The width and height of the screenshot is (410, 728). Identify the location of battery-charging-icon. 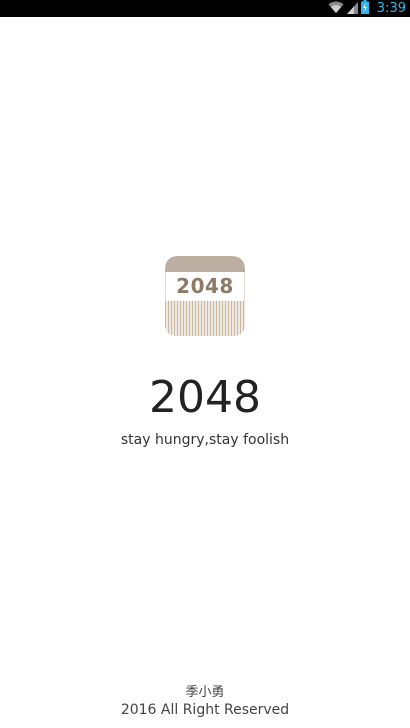
(364, 9).